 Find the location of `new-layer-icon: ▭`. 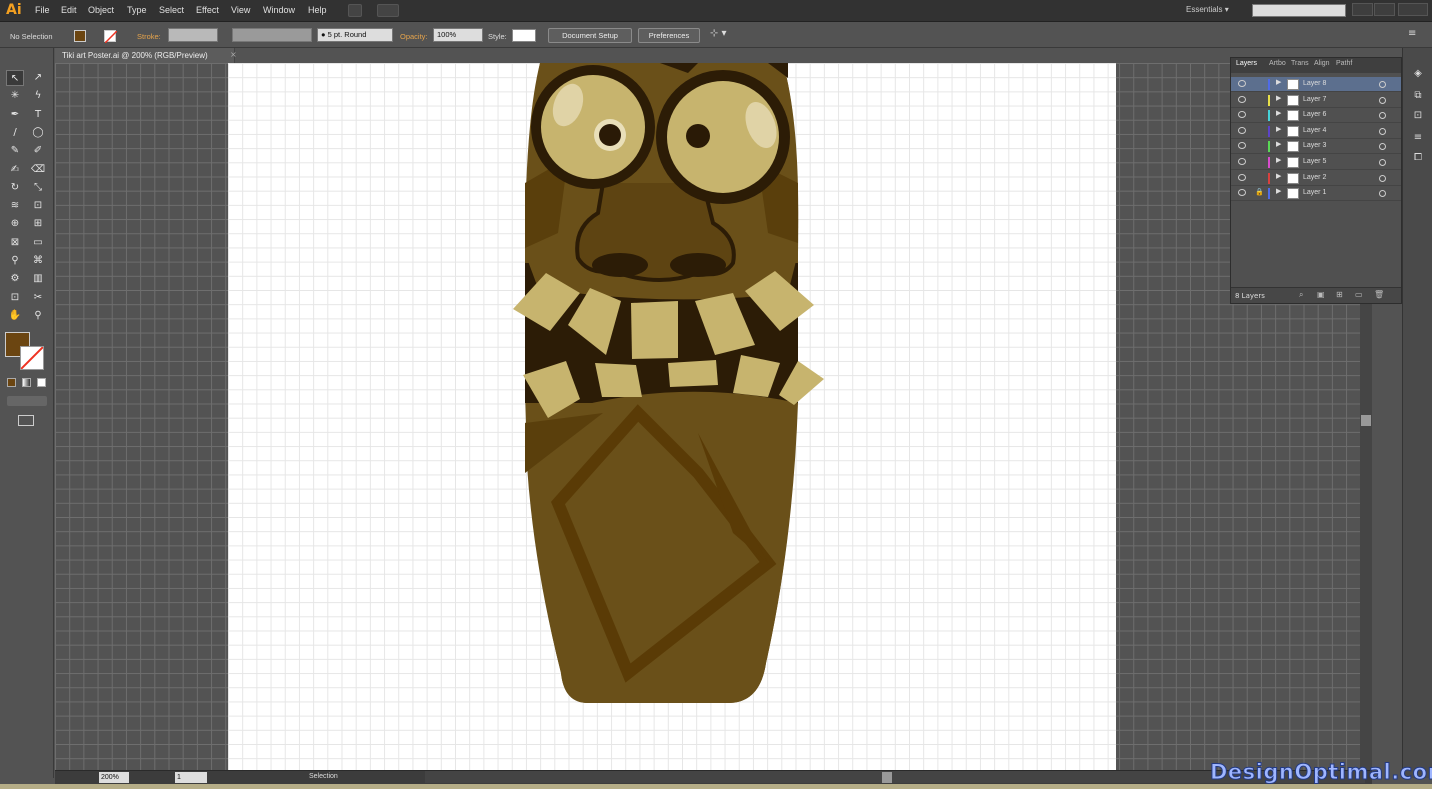

new-layer-icon: ▭ is located at coordinates (1359, 294).